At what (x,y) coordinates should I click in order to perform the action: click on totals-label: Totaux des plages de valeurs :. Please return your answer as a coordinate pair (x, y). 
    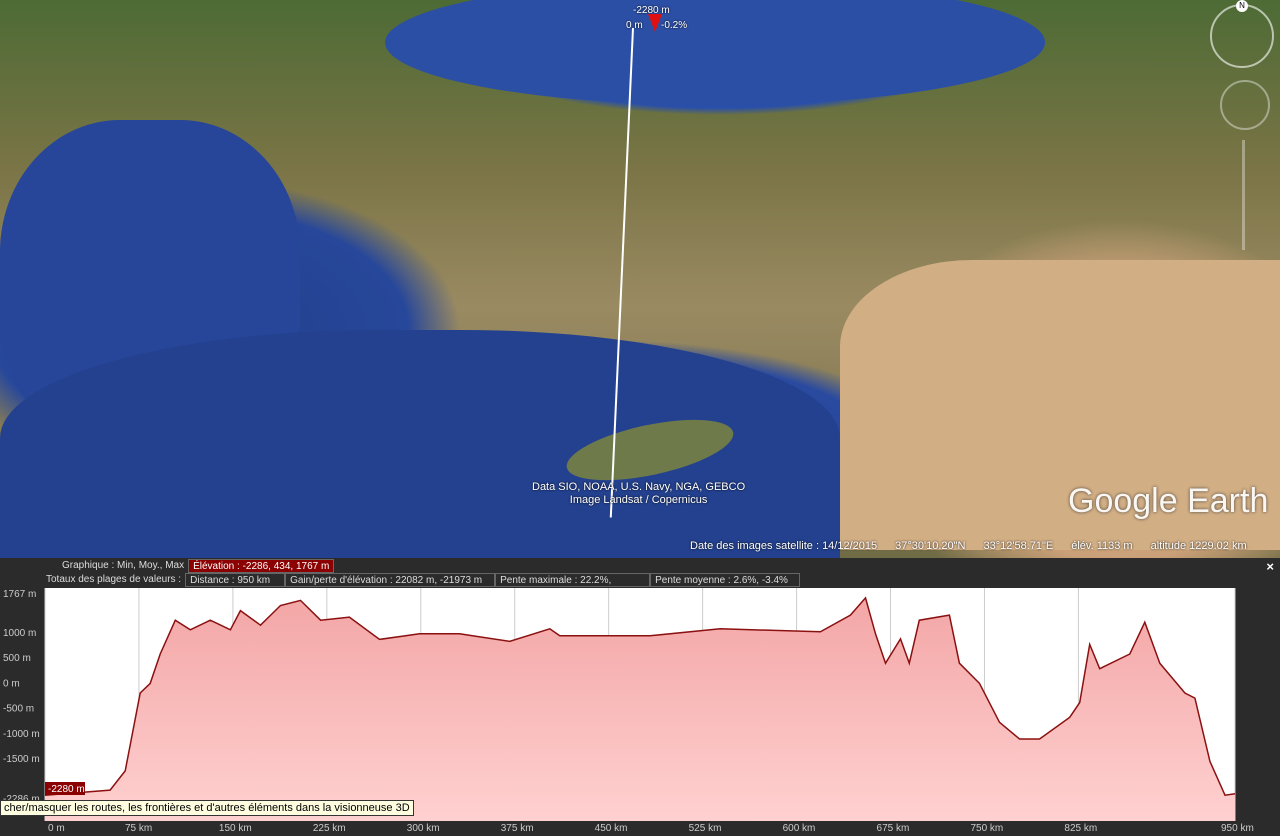
    Looking at the image, I should click on (114, 579).